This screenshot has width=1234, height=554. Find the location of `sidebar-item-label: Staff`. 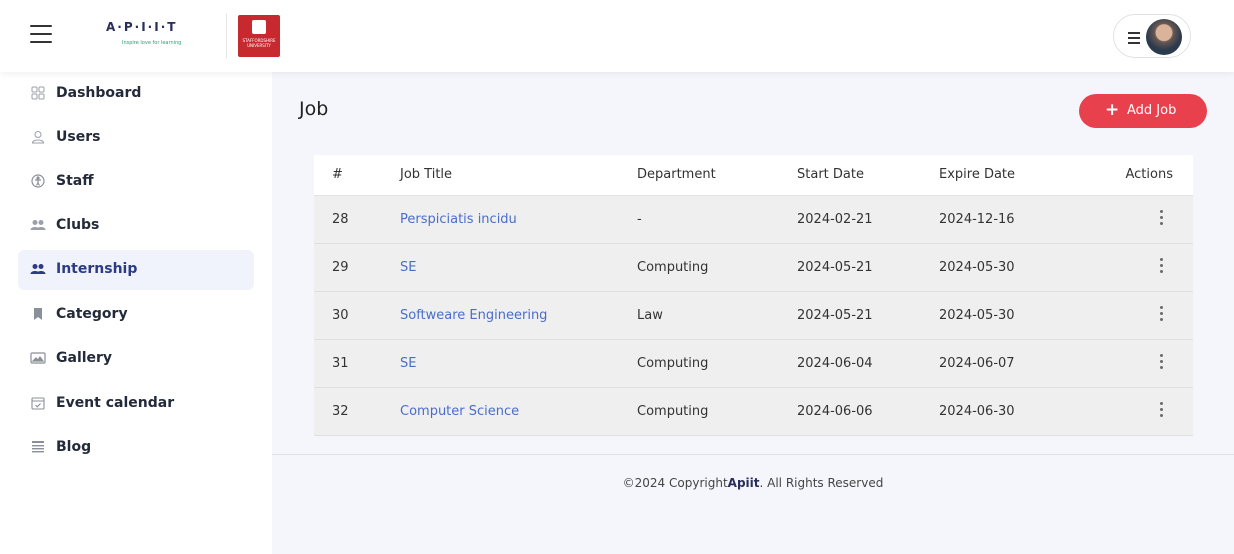

sidebar-item-label: Staff is located at coordinates (75, 181).